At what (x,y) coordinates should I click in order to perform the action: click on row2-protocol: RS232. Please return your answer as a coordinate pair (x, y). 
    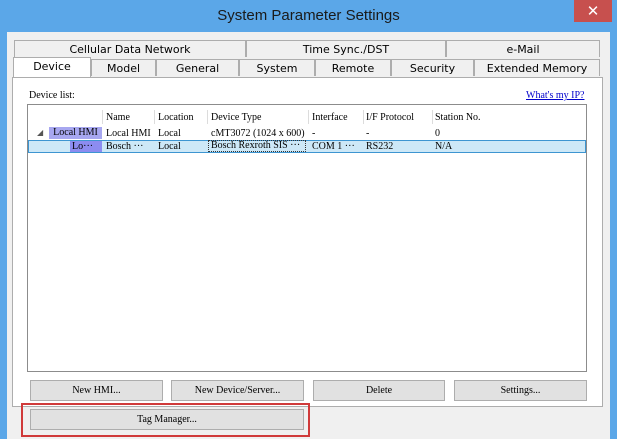
    Looking at the image, I should click on (380, 146).